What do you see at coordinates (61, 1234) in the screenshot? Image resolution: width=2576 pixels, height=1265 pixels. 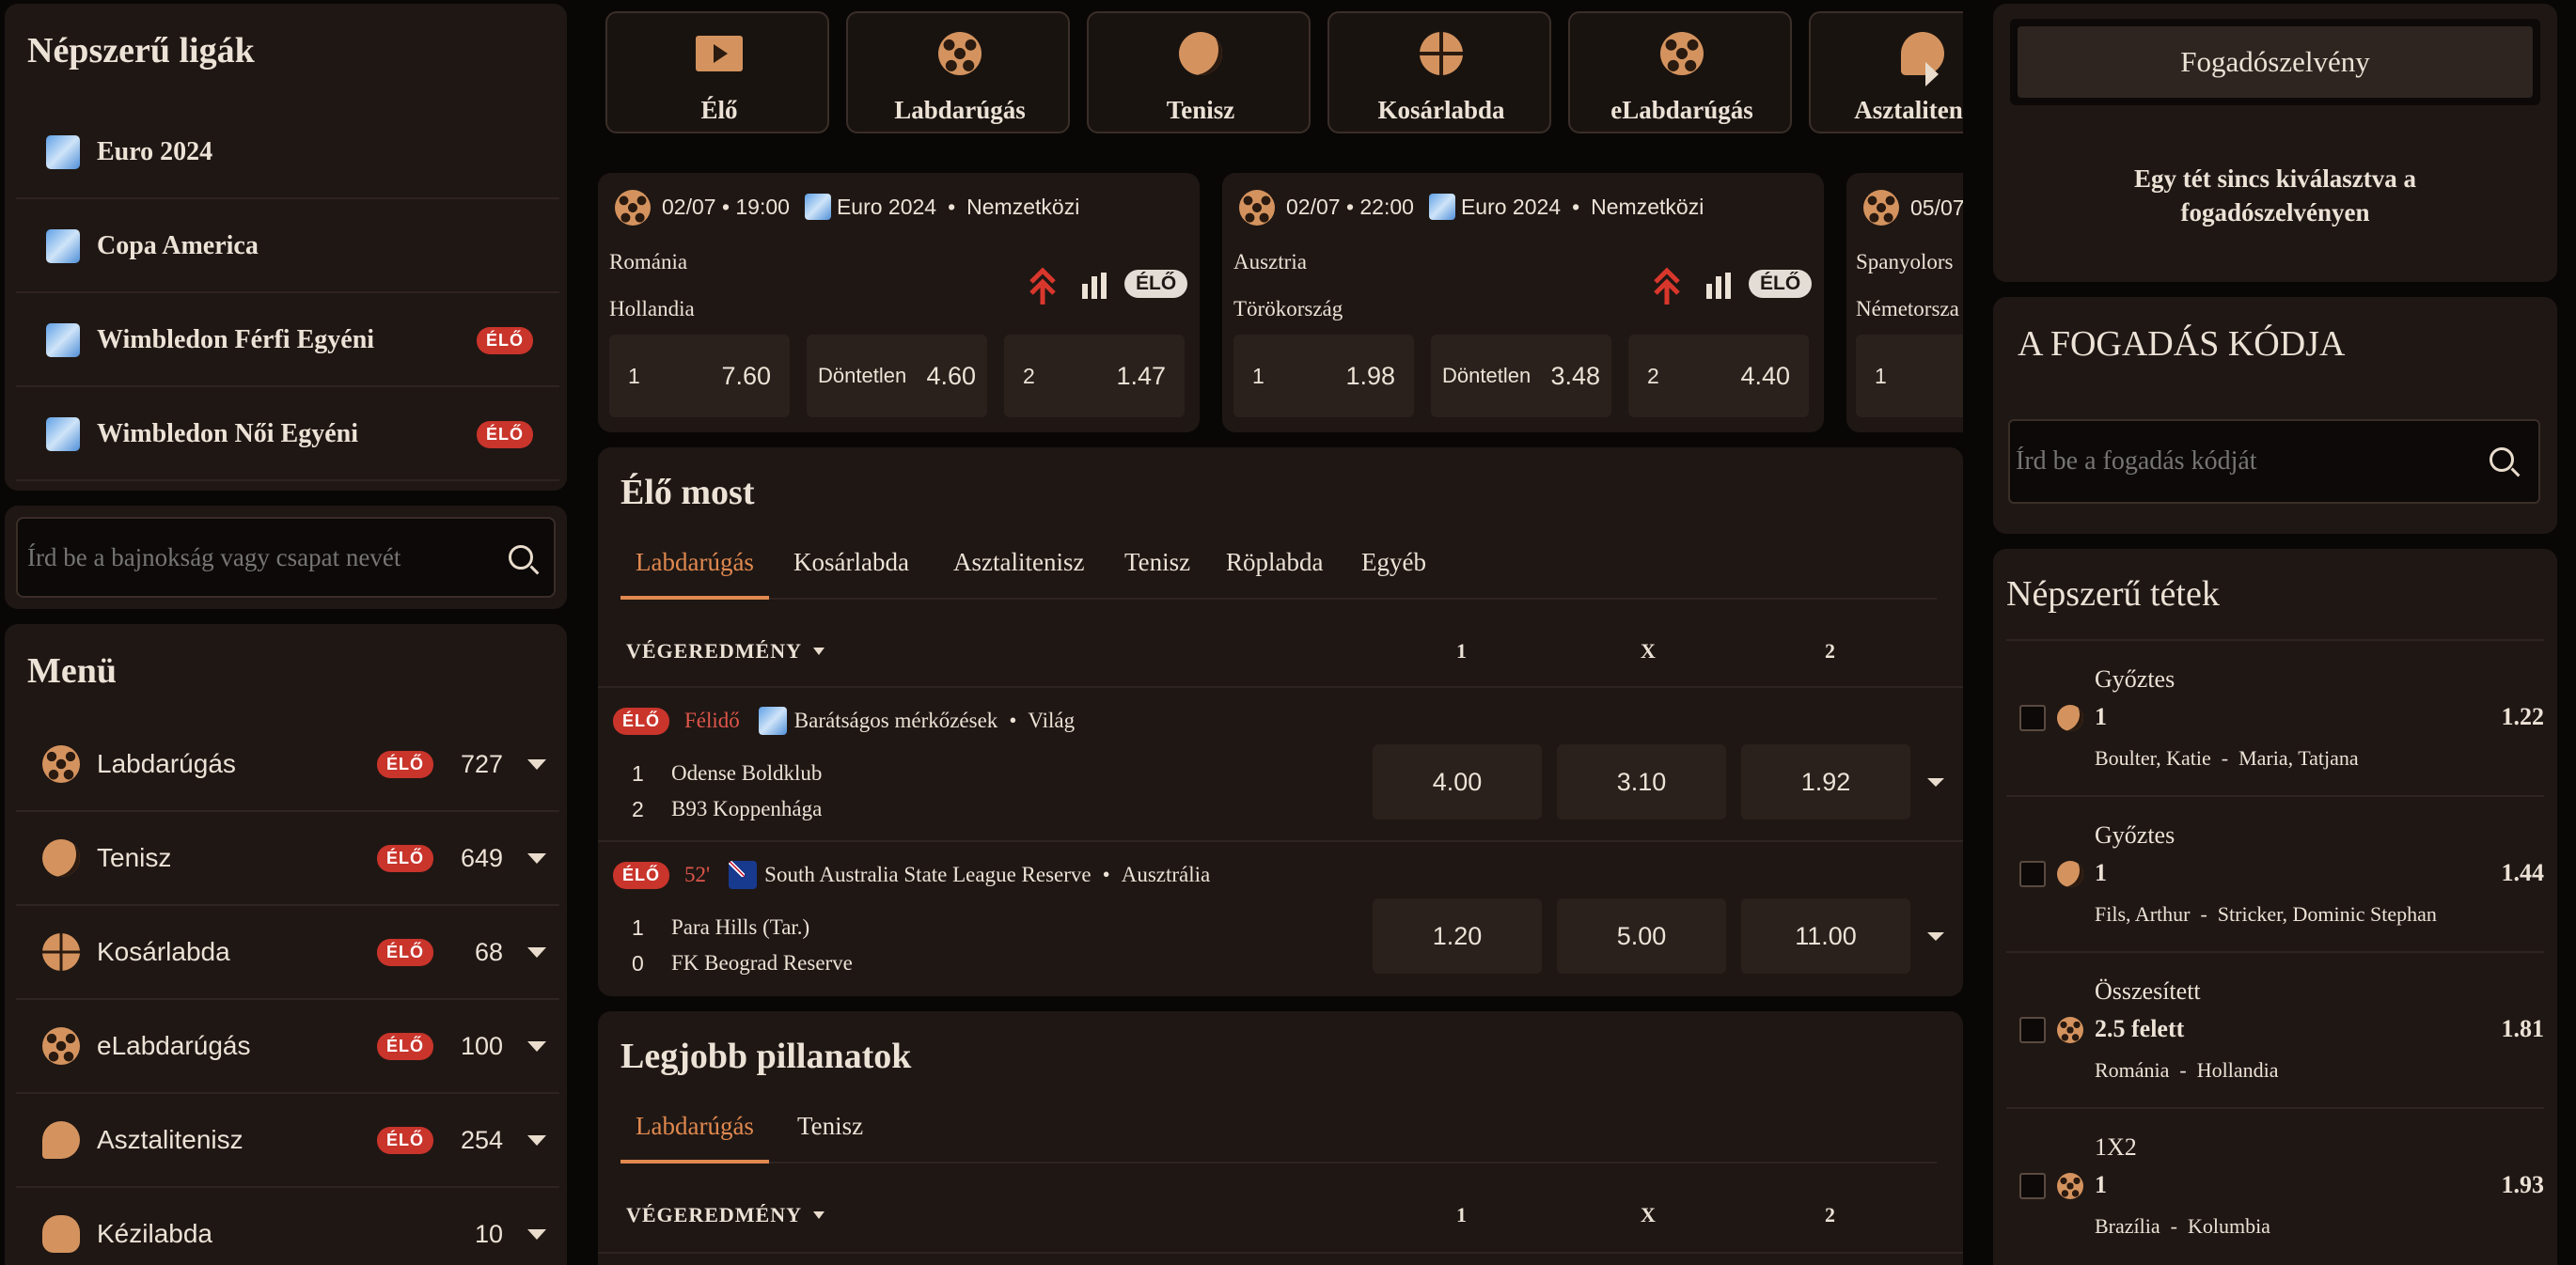 I see `handball-icon` at bounding box center [61, 1234].